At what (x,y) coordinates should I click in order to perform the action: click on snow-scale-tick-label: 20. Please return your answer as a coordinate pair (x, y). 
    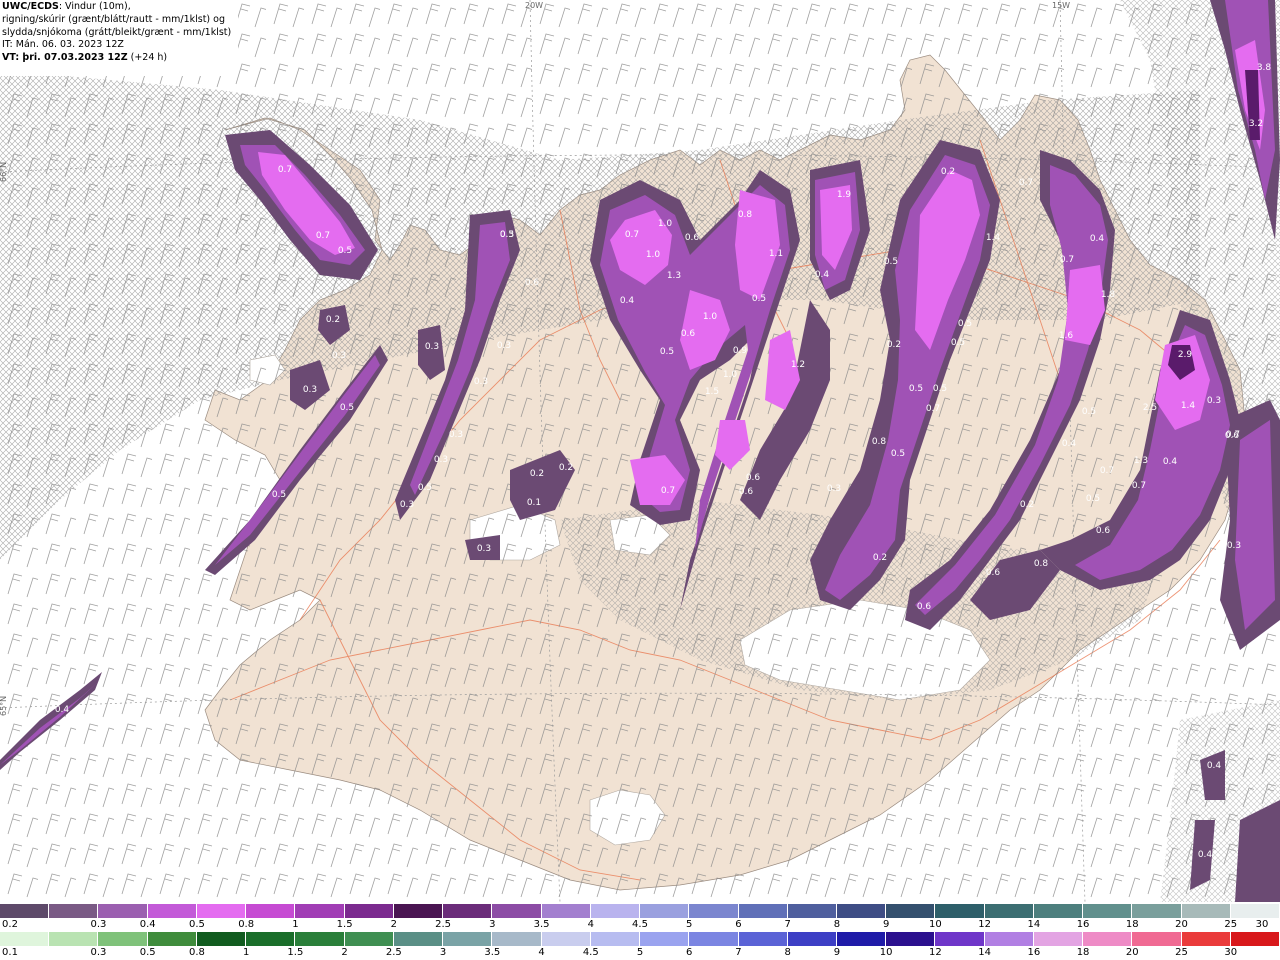
    Looking at the image, I should click on (1181, 924).